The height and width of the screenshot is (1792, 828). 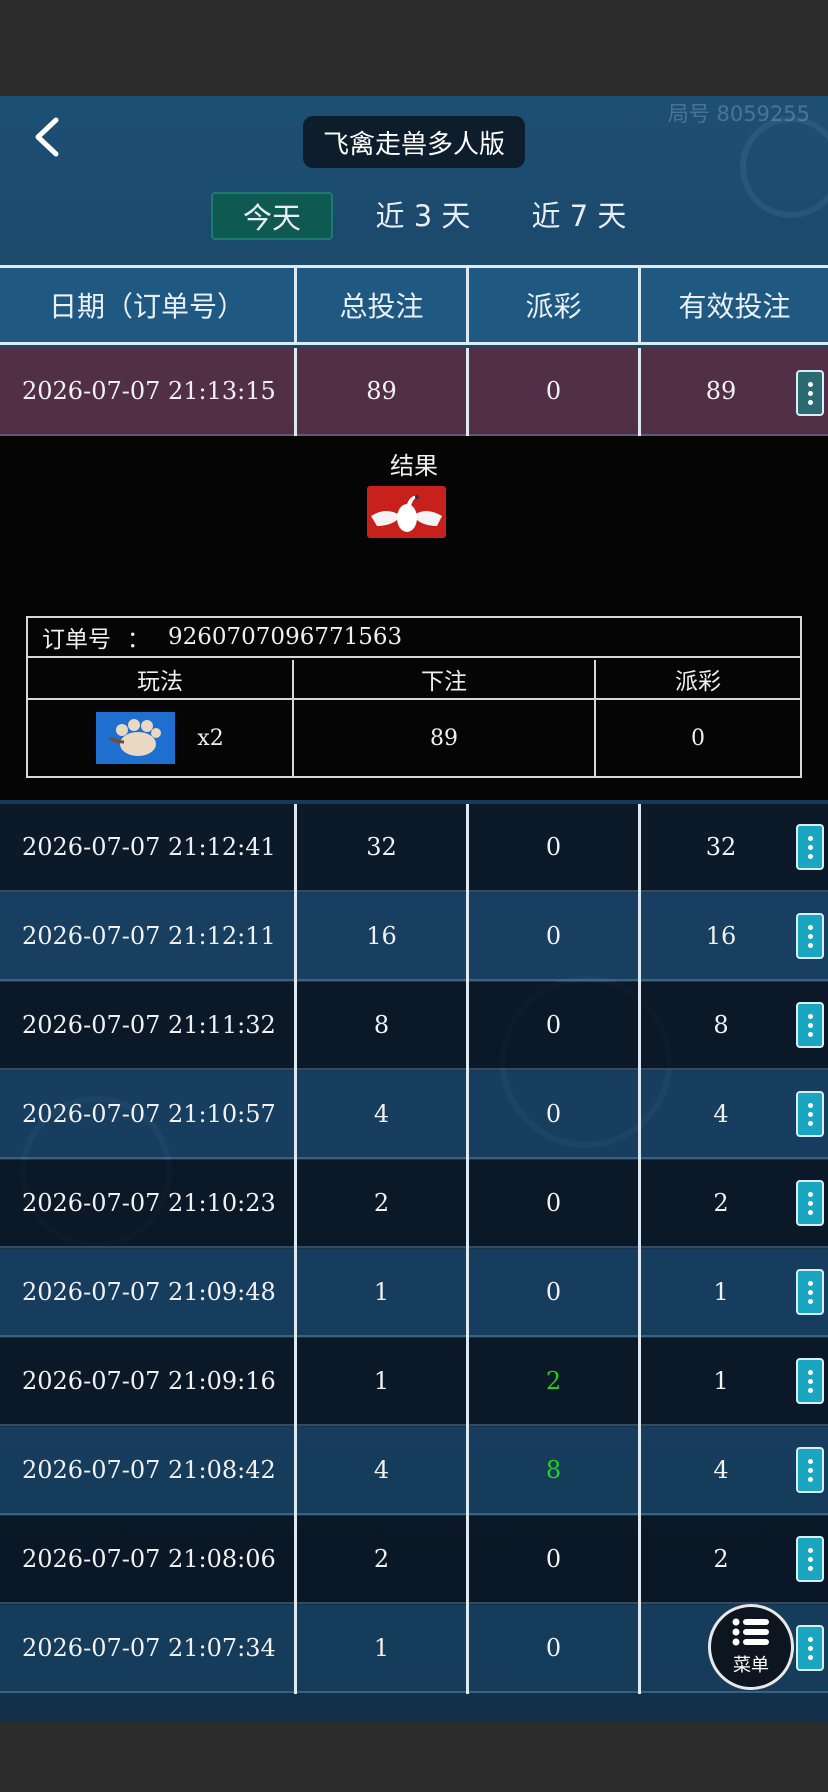 What do you see at coordinates (414, 1382) in the screenshot?
I see `table-row: 2026-07-07 21:09:16 1 2 1` at bounding box center [414, 1382].